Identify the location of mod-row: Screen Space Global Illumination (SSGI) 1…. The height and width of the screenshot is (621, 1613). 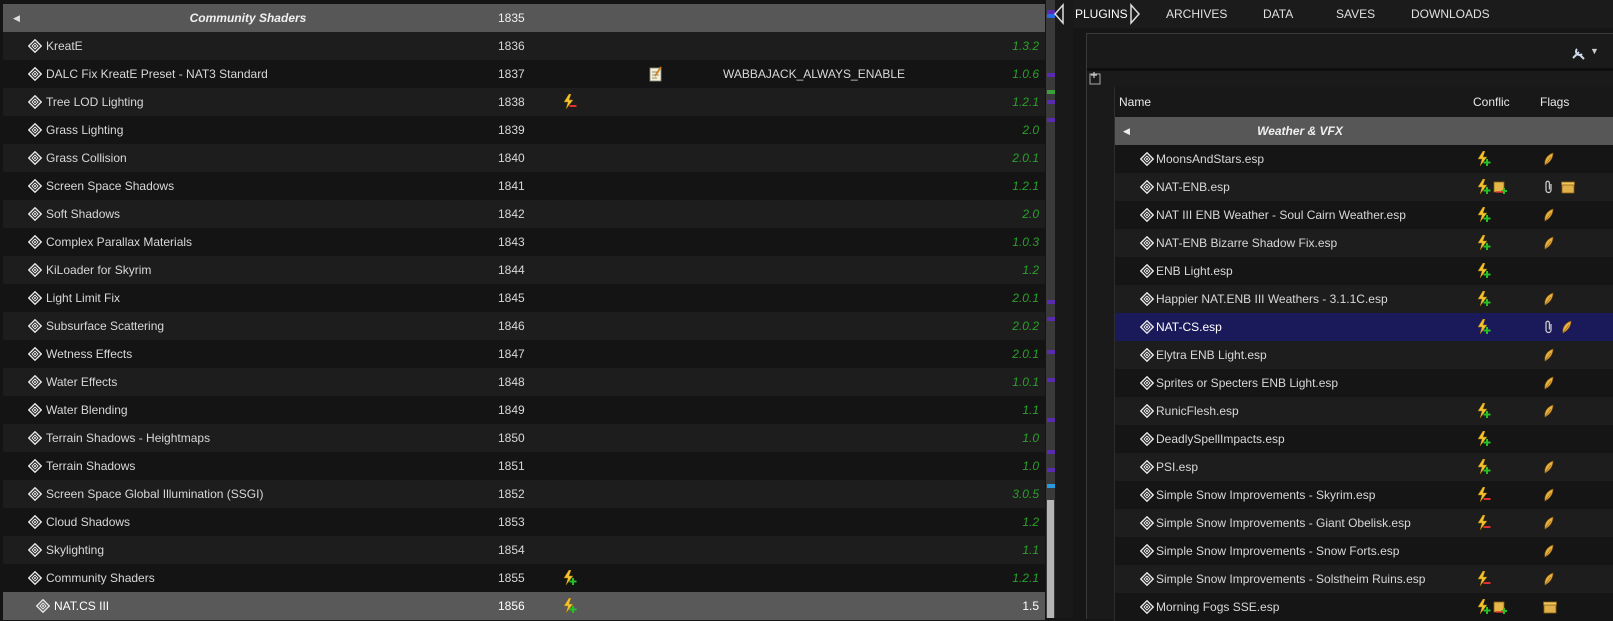
(524, 494).